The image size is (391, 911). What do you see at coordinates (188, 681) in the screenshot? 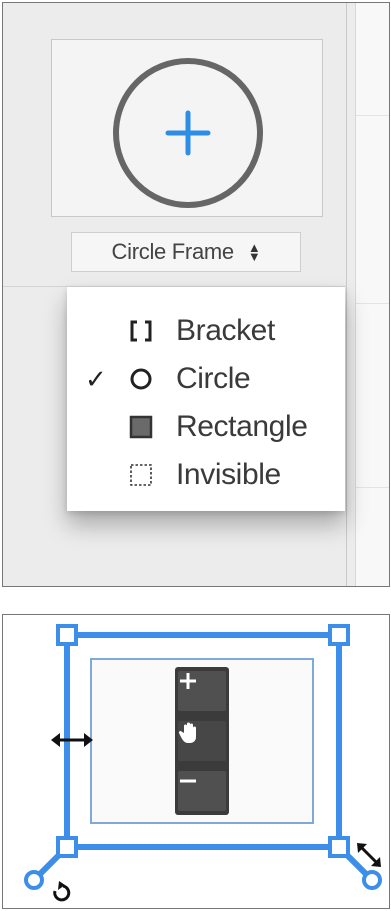
I see `plus-icon` at bounding box center [188, 681].